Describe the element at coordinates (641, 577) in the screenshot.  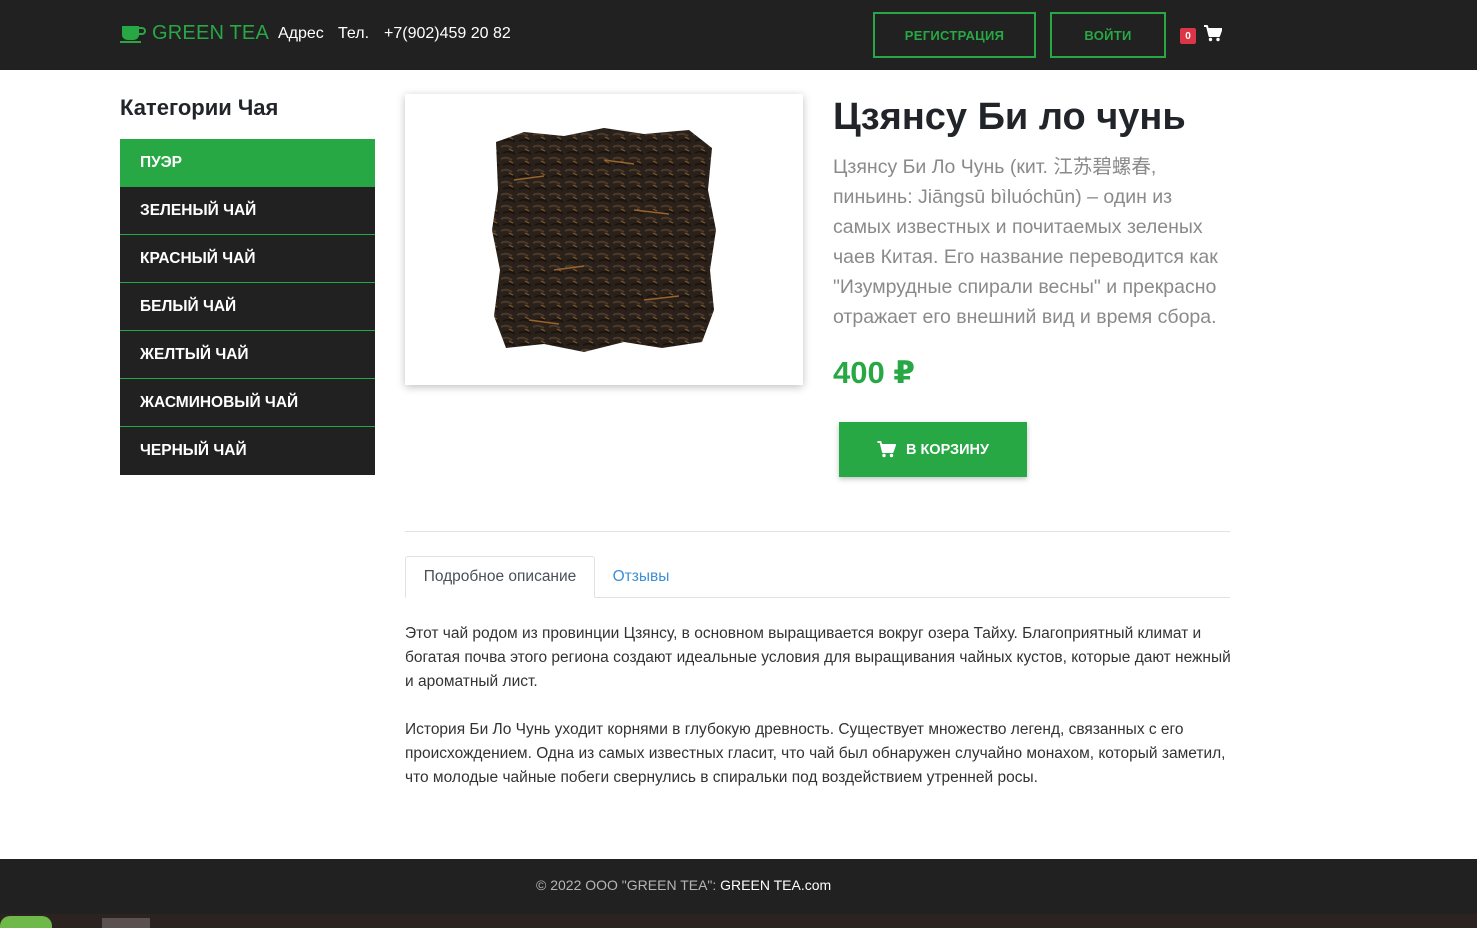
I see `tab-reviews: Отзывы` at that location.